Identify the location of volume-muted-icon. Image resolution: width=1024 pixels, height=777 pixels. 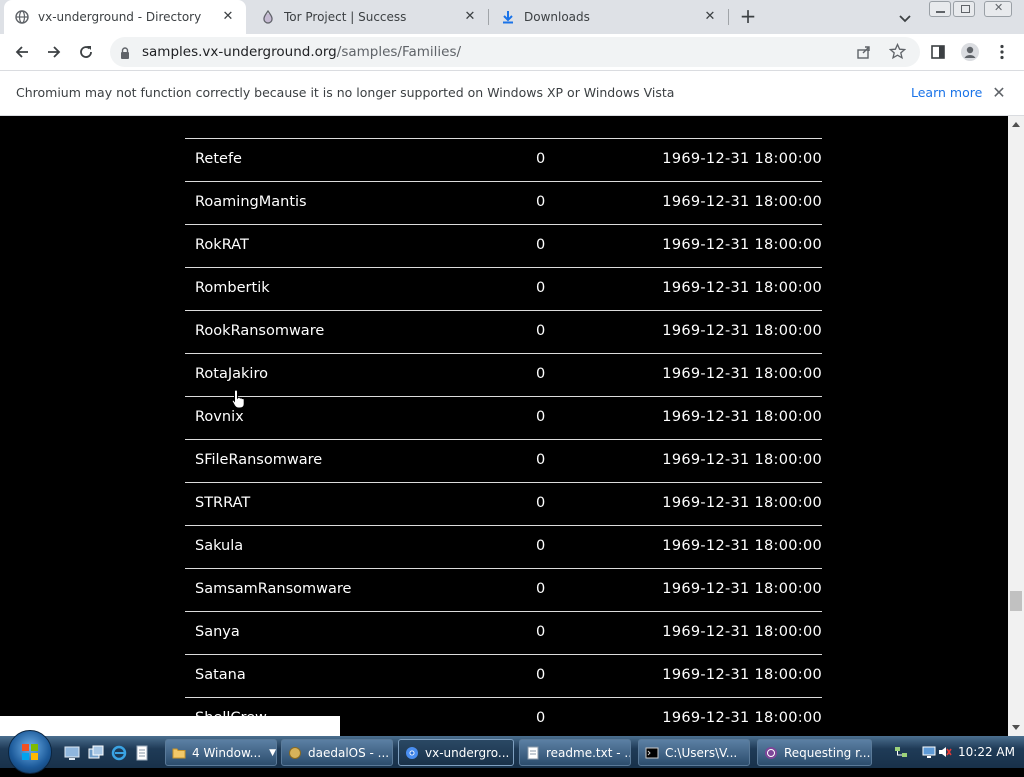
(945, 751).